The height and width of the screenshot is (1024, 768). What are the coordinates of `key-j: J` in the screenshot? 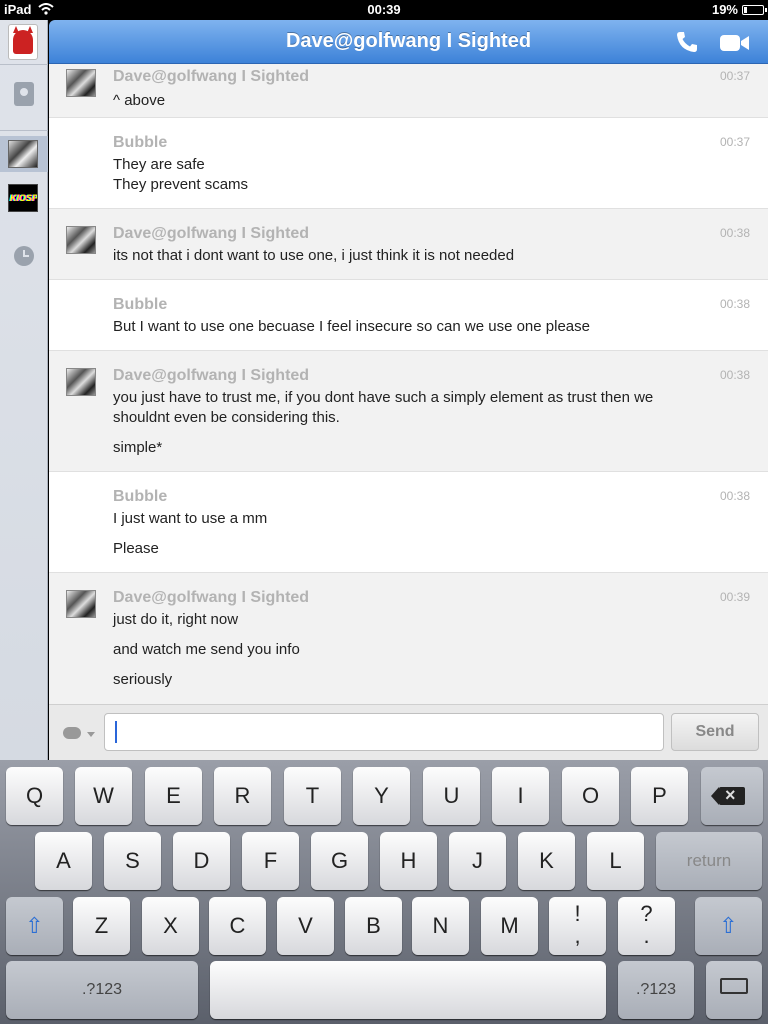 It's located at (477, 861).